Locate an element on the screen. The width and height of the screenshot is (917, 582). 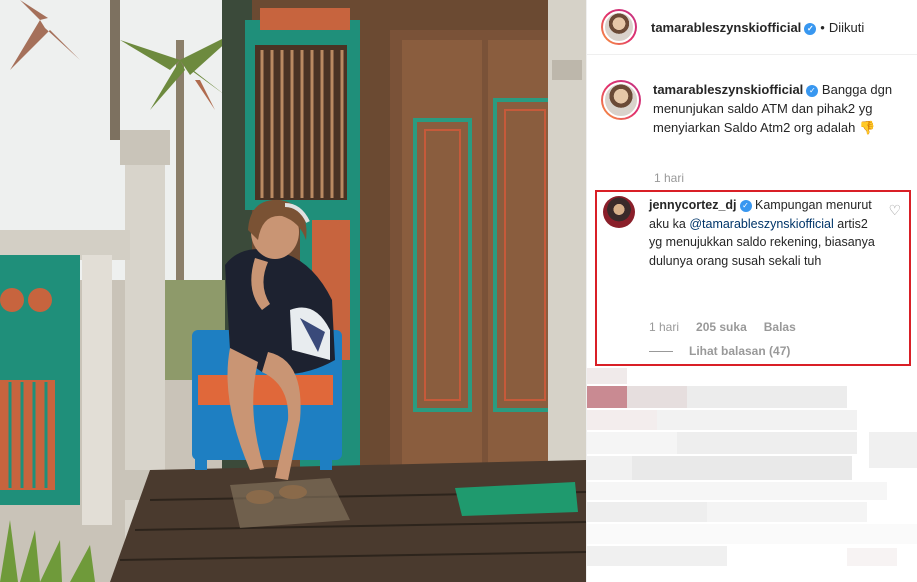
view-replies-button: Lihat balasan (47) is located at coordinates (719, 351).